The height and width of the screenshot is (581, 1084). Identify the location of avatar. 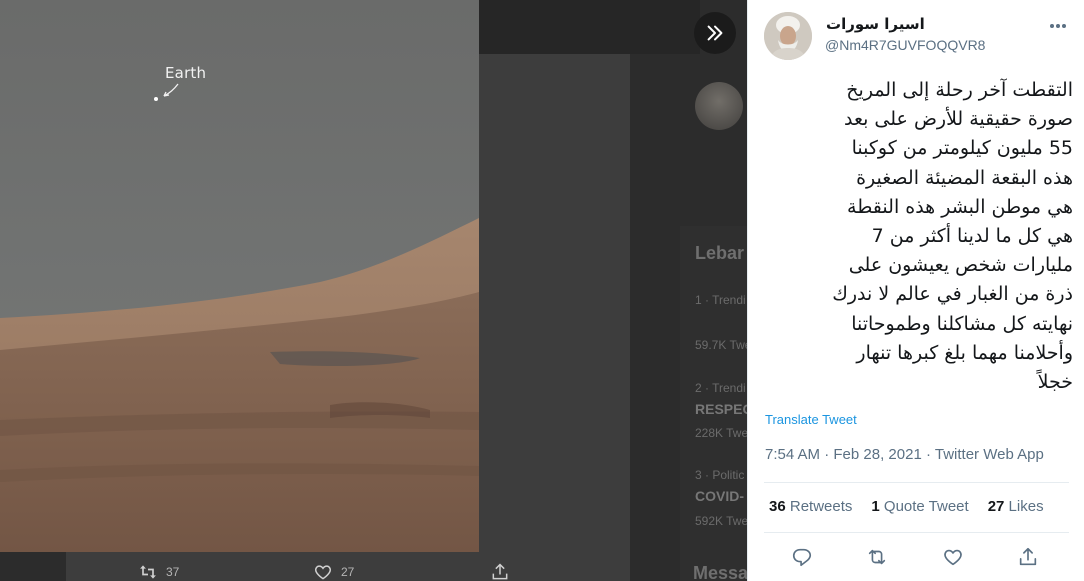
(788, 36).